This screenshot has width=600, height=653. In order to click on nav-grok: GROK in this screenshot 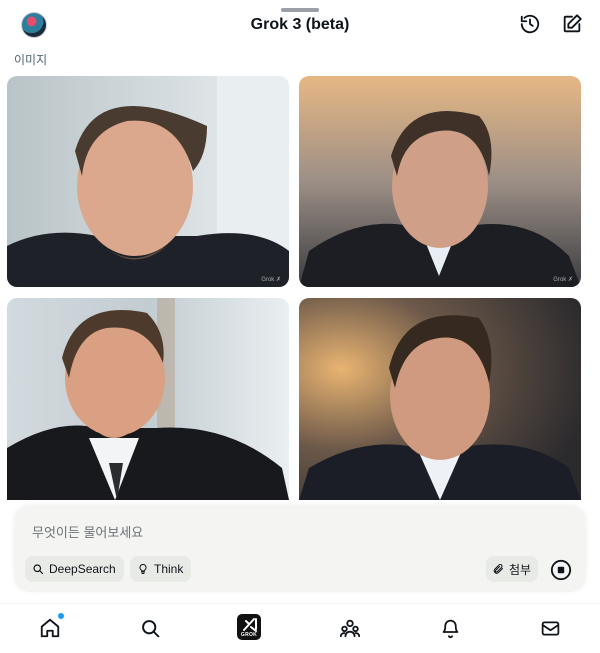, I will do `click(249, 627)`.